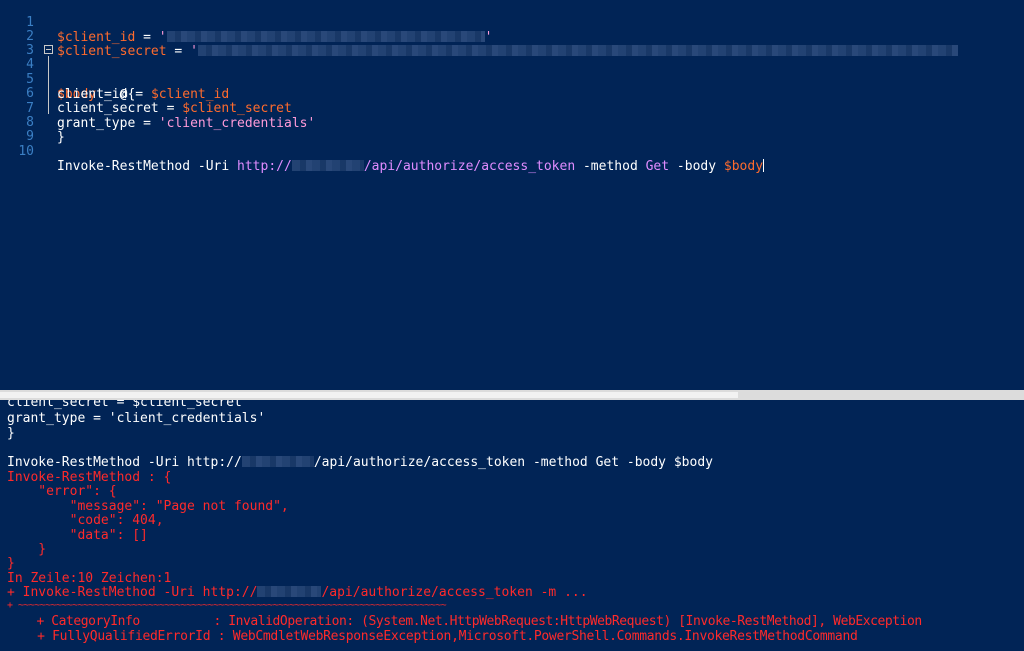 This screenshot has width=1024, height=651. I want to click on scrollbar-thumb, so click(369, 395).